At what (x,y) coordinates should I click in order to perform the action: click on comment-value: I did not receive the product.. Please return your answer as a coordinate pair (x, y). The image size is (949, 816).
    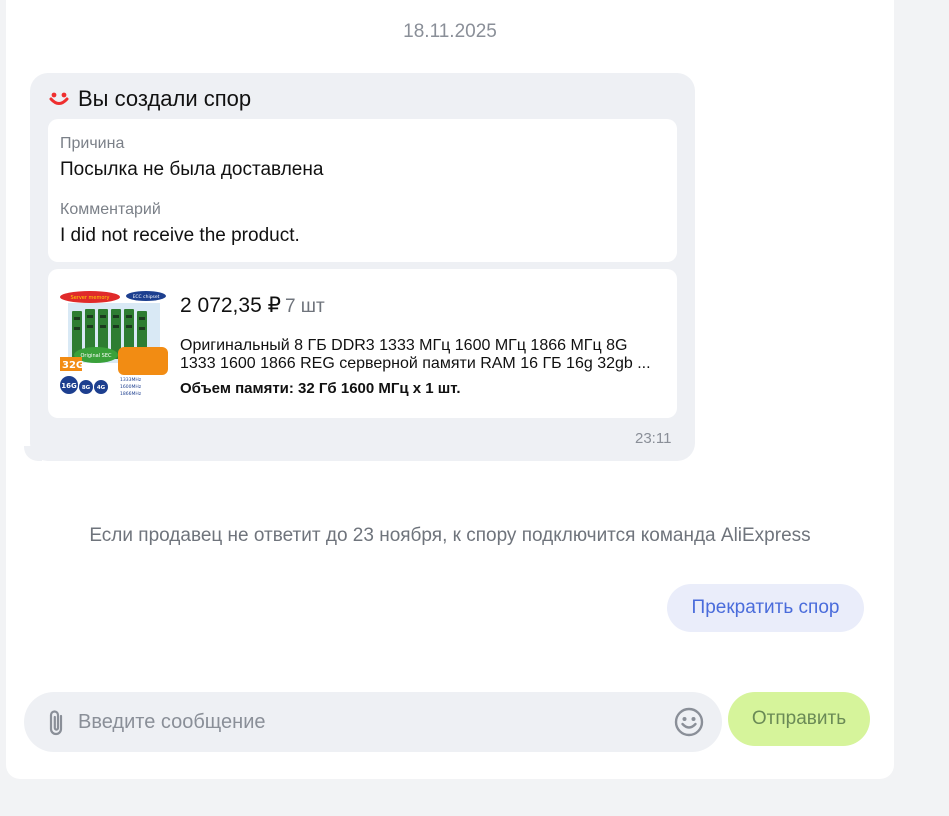
    Looking at the image, I should click on (180, 235).